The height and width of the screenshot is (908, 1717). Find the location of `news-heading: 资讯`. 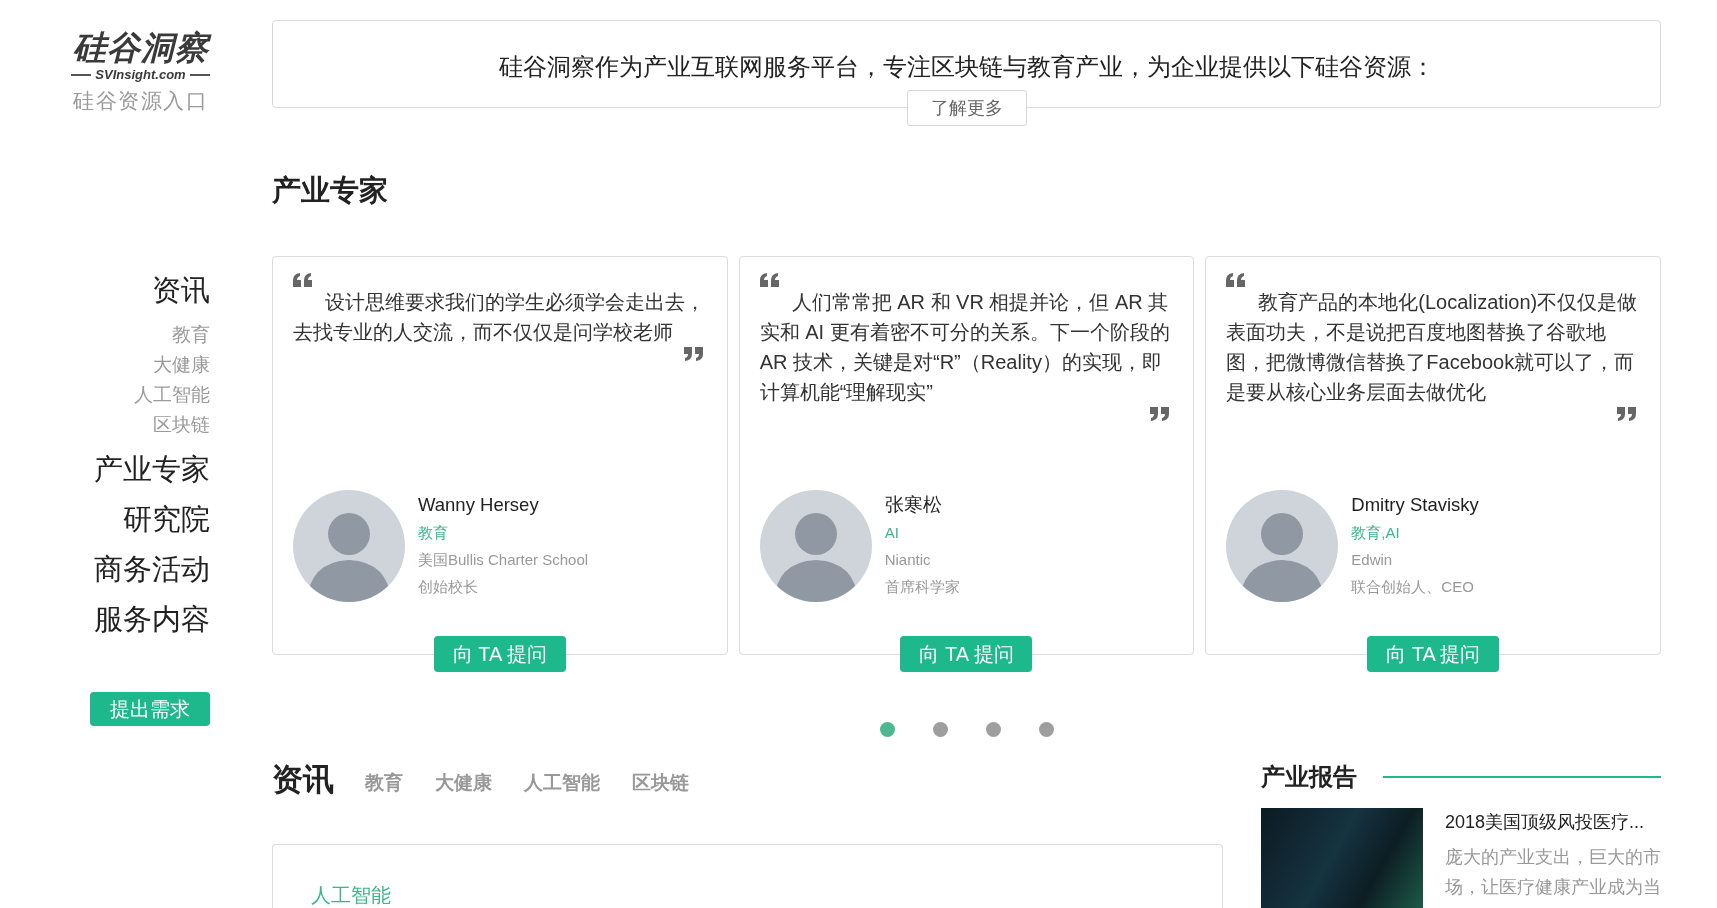

news-heading: 资讯 is located at coordinates (303, 780).